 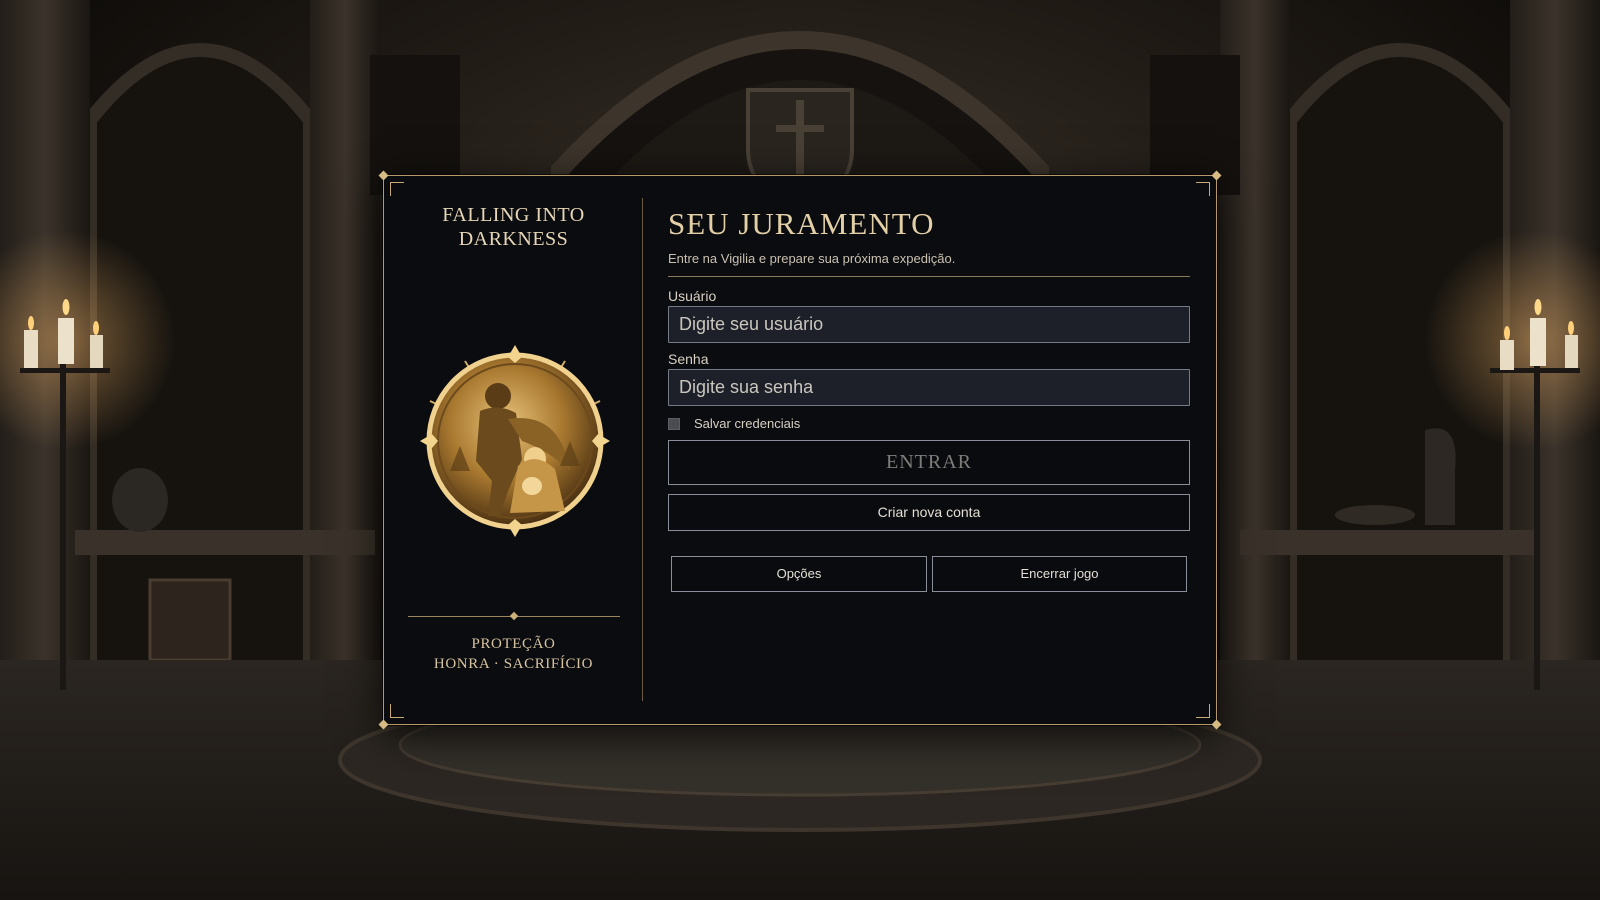 I want to click on form-title: SEU JURAMENTO, so click(x=801, y=223).